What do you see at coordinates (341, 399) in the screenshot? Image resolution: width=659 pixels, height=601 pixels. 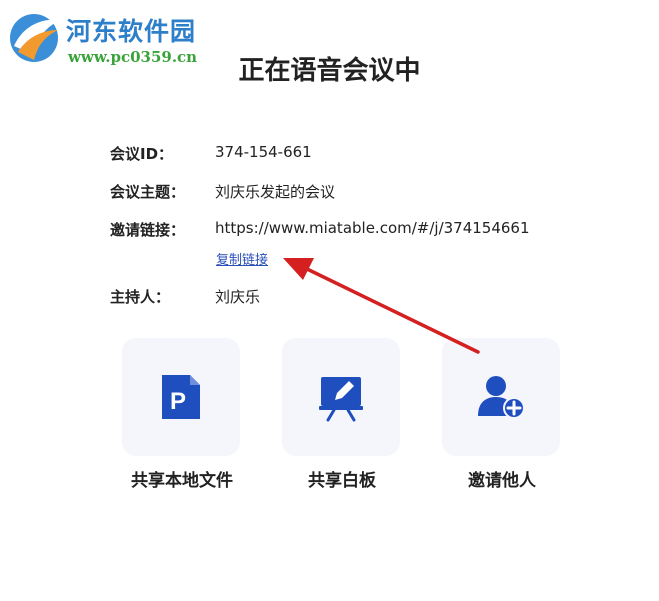 I see `whiteboard-icon` at bounding box center [341, 399].